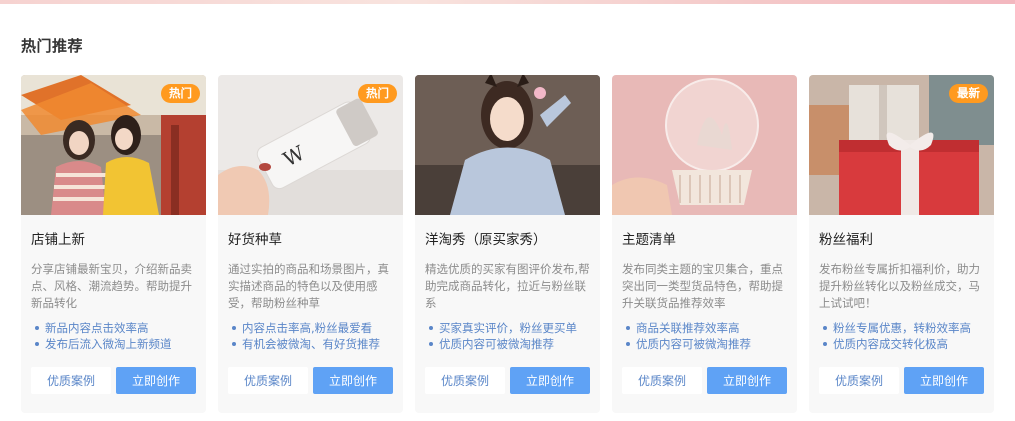 The image size is (1015, 421). What do you see at coordinates (899, 286) in the screenshot?
I see `card-description: 发布粉丝专属折扣福利价，助力提升粉丝转化以及粉丝成交，马上试试吧！` at bounding box center [899, 286].